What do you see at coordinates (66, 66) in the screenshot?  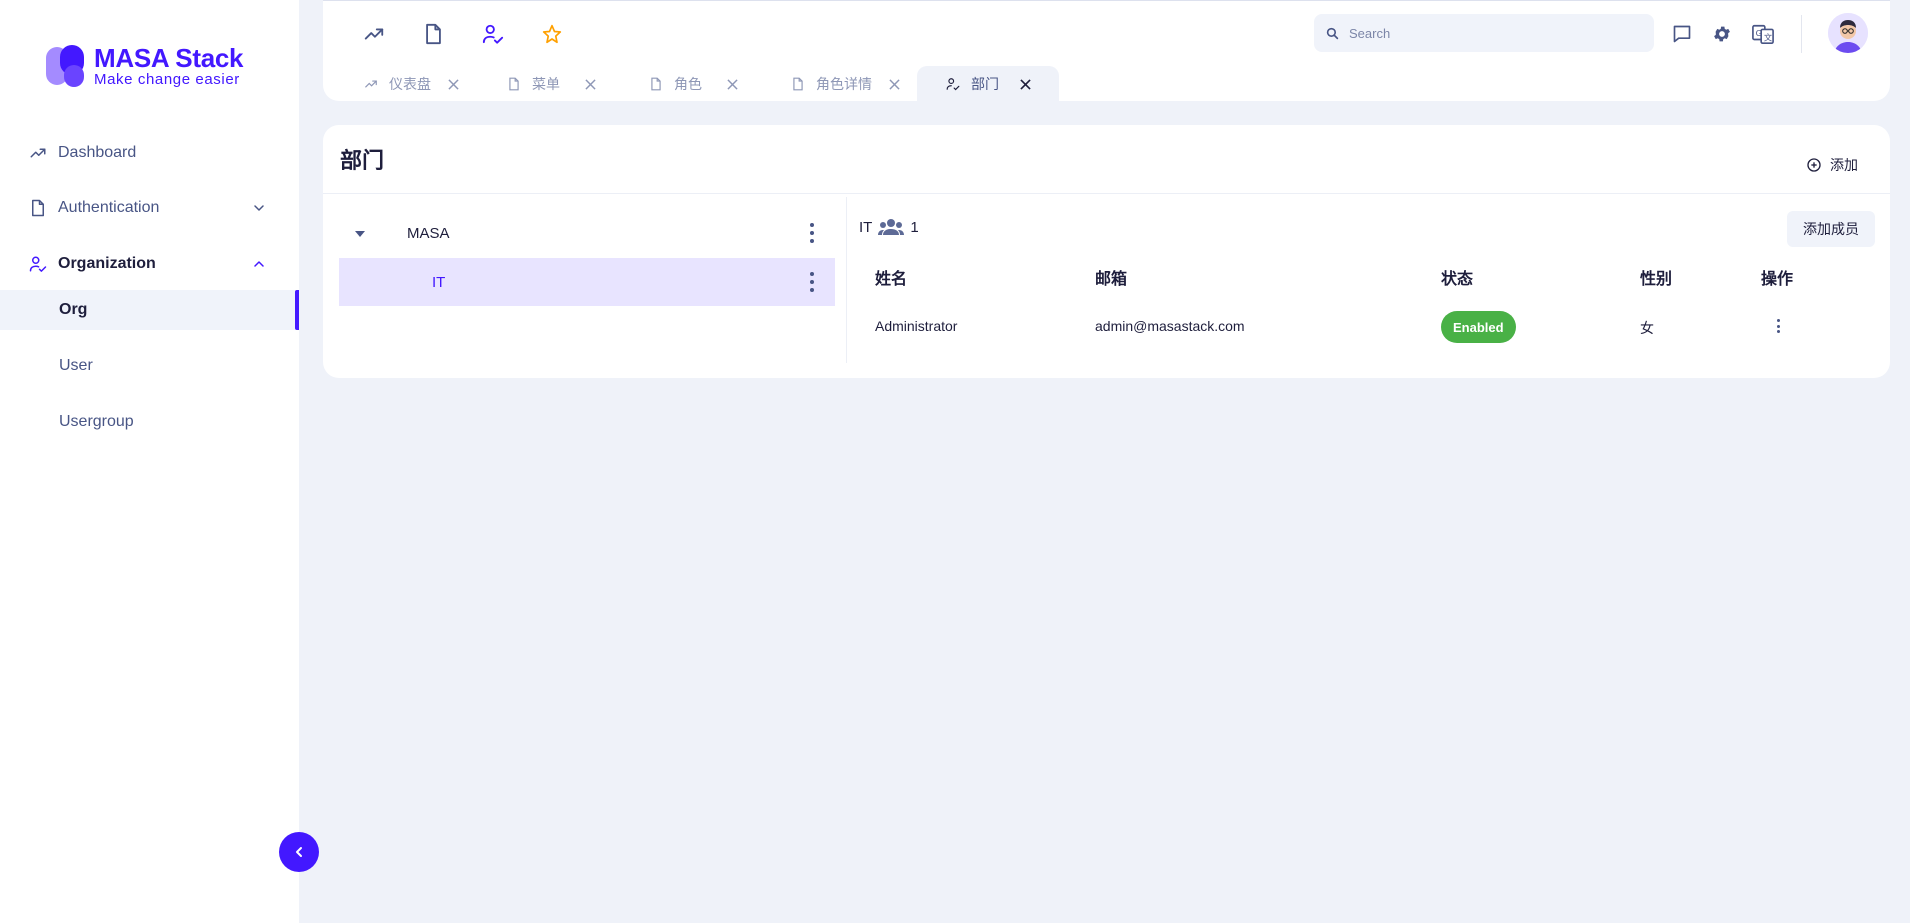 I see `masa-logo-icon` at bounding box center [66, 66].